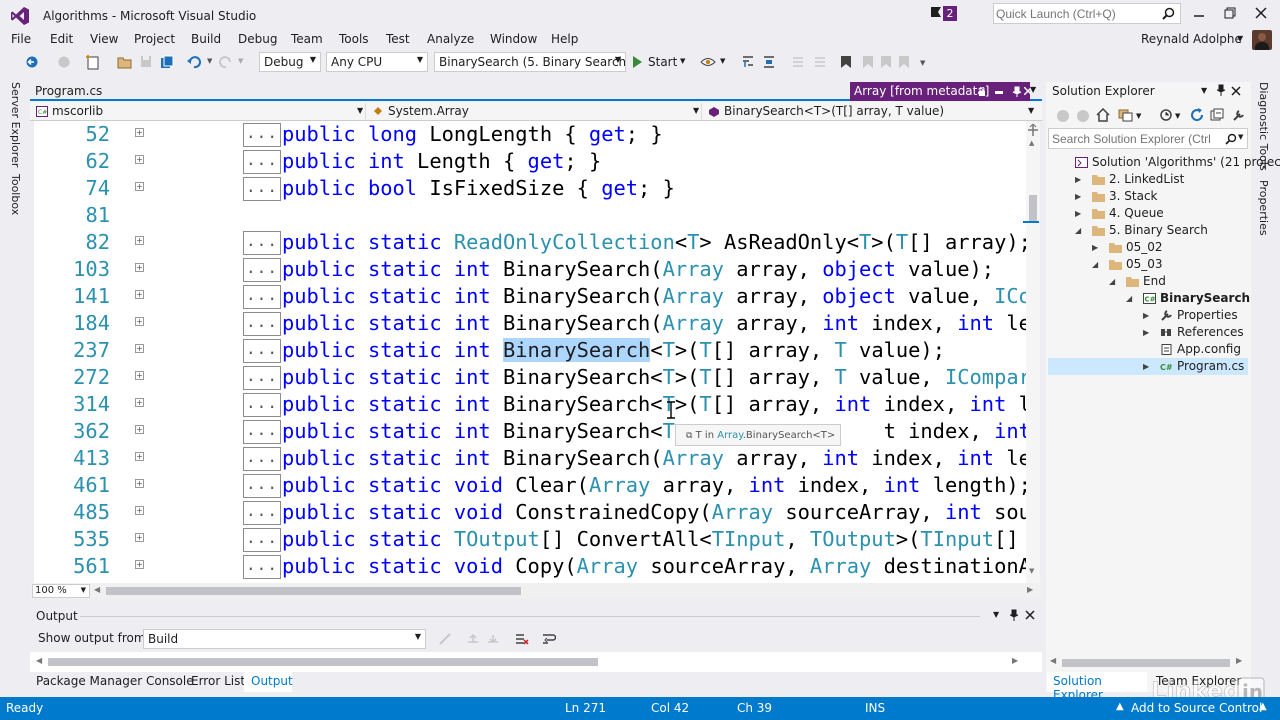 Image resolution: width=1280 pixels, height=720 pixels. Describe the element at coordinates (1031, 143) in the screenshot. I see `scroll-up-icon: ▲` at that location.